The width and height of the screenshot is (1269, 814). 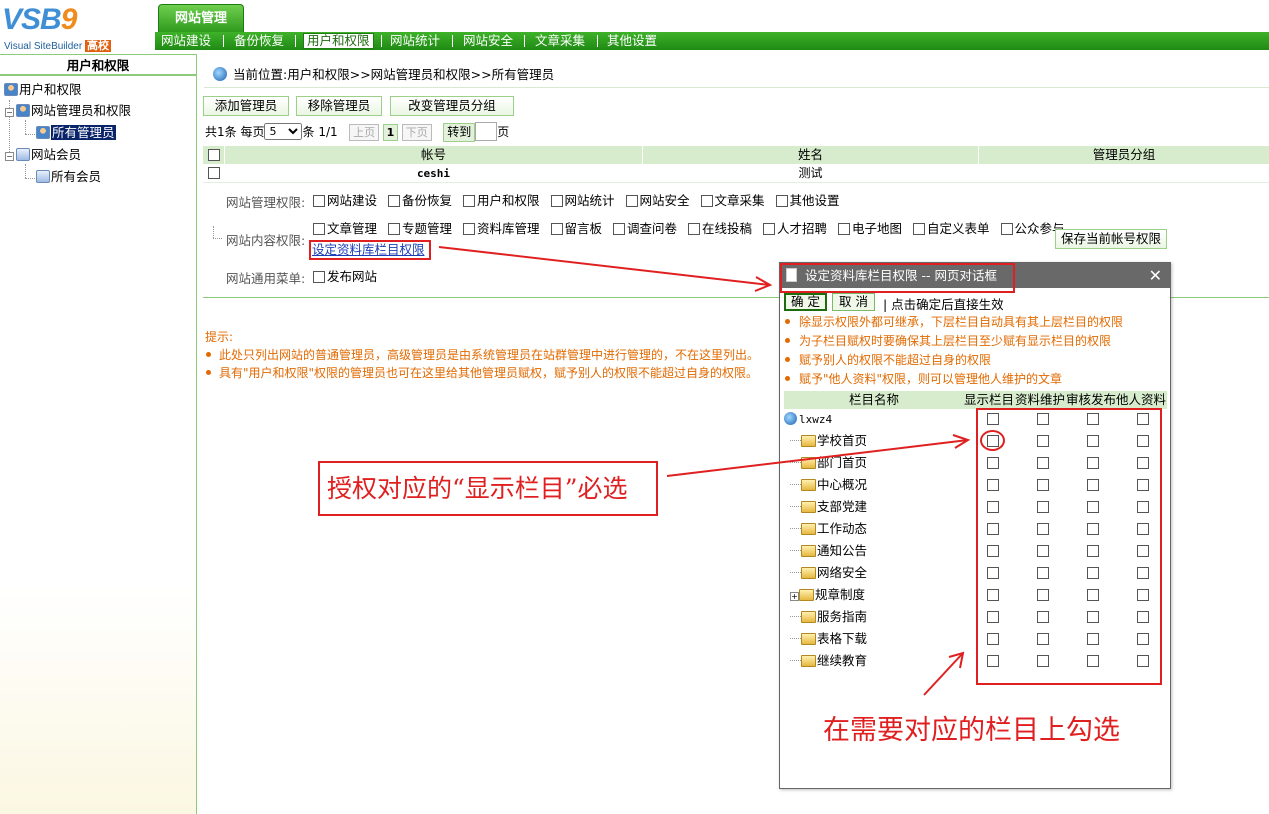 I want to click on perm-users-permissions: 用户和权限, so click(x=501, y=201).